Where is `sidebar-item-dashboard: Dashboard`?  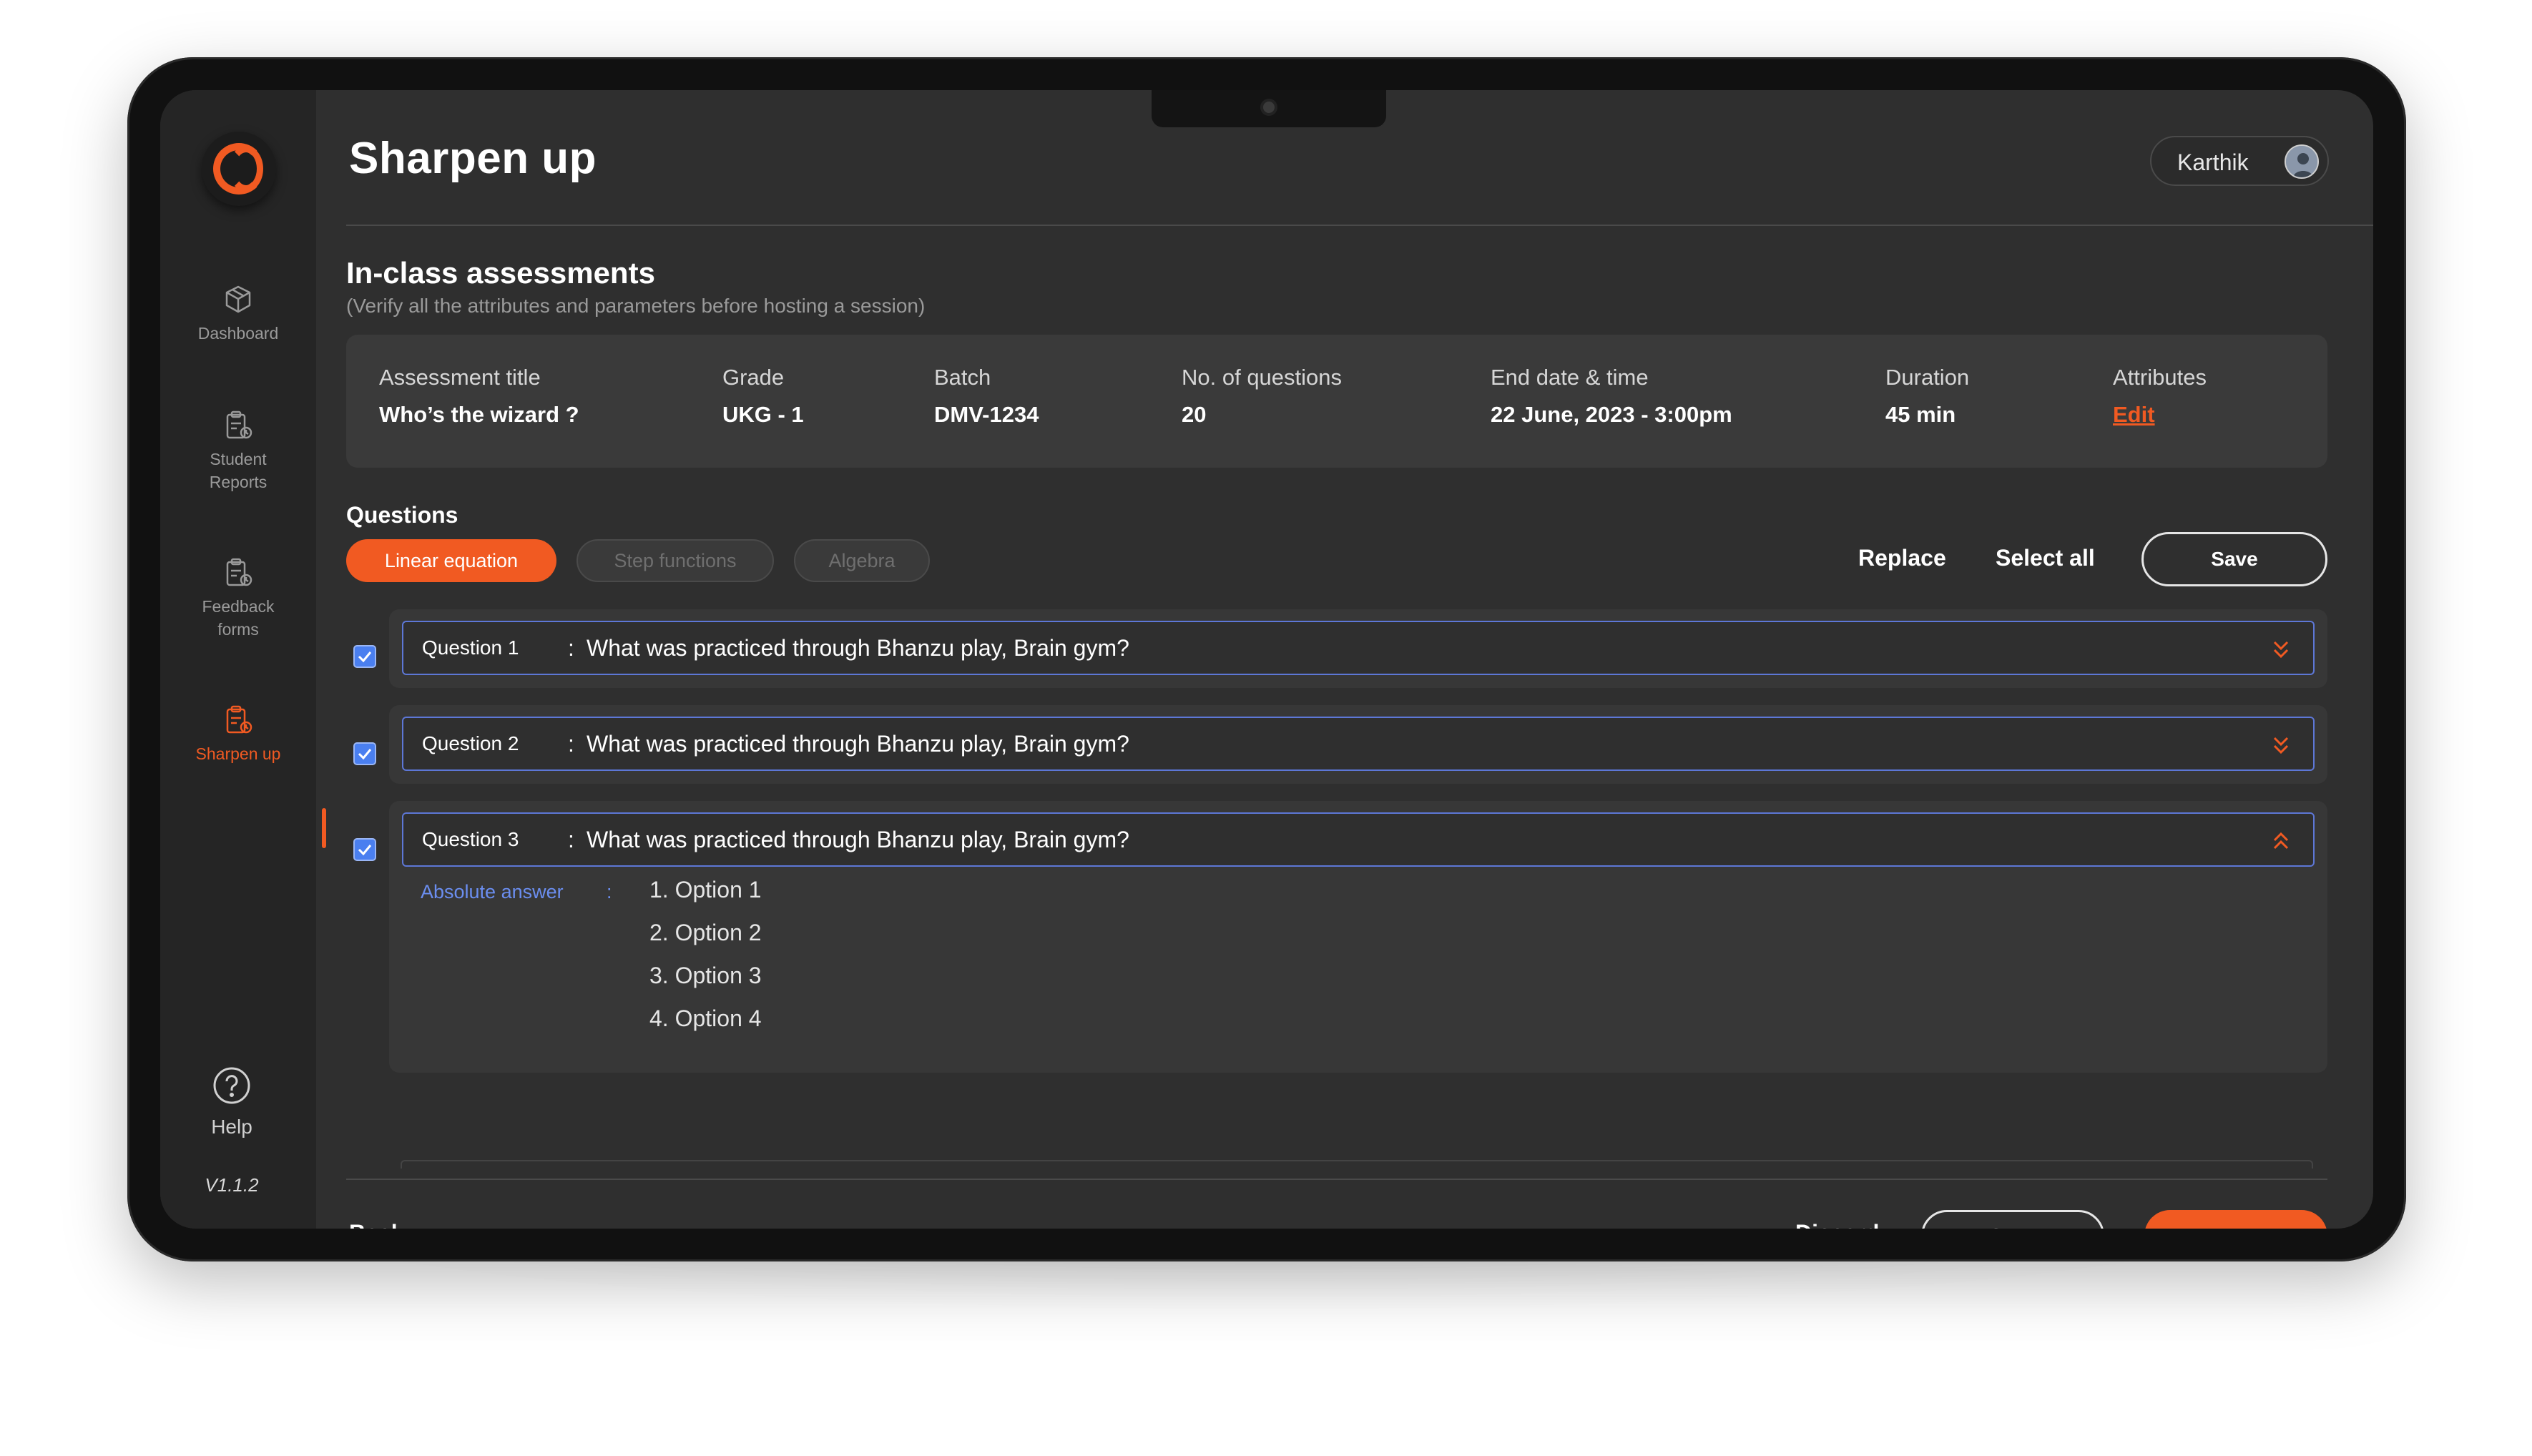
sidebar-item-dashboard: Dashboard is located at coordinates (238, 314).